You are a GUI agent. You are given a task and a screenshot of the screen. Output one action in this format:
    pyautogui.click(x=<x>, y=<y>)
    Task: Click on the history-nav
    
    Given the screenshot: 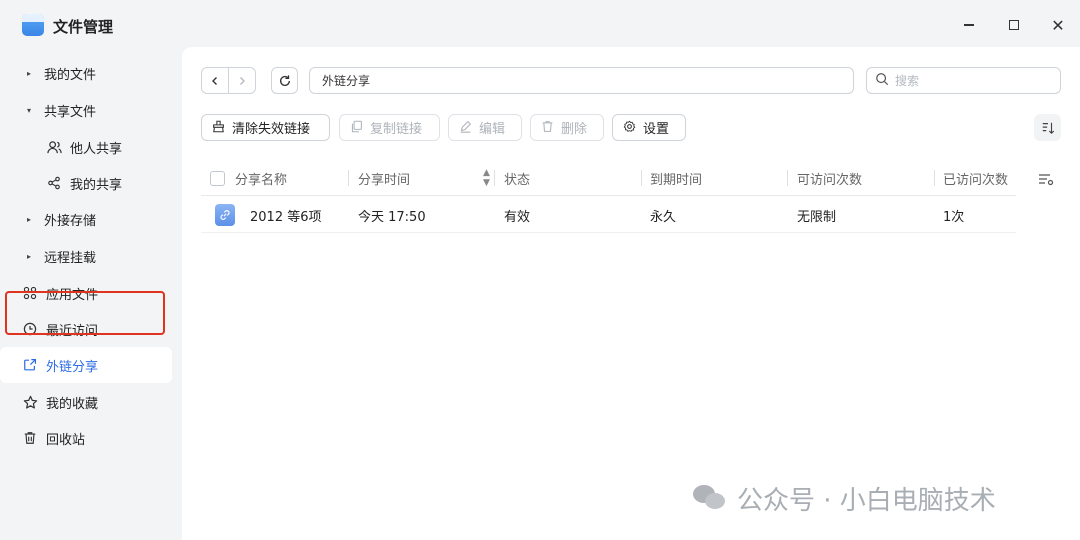 What is the action you would take?
    pyautogui.click(x=228, y=80)
    